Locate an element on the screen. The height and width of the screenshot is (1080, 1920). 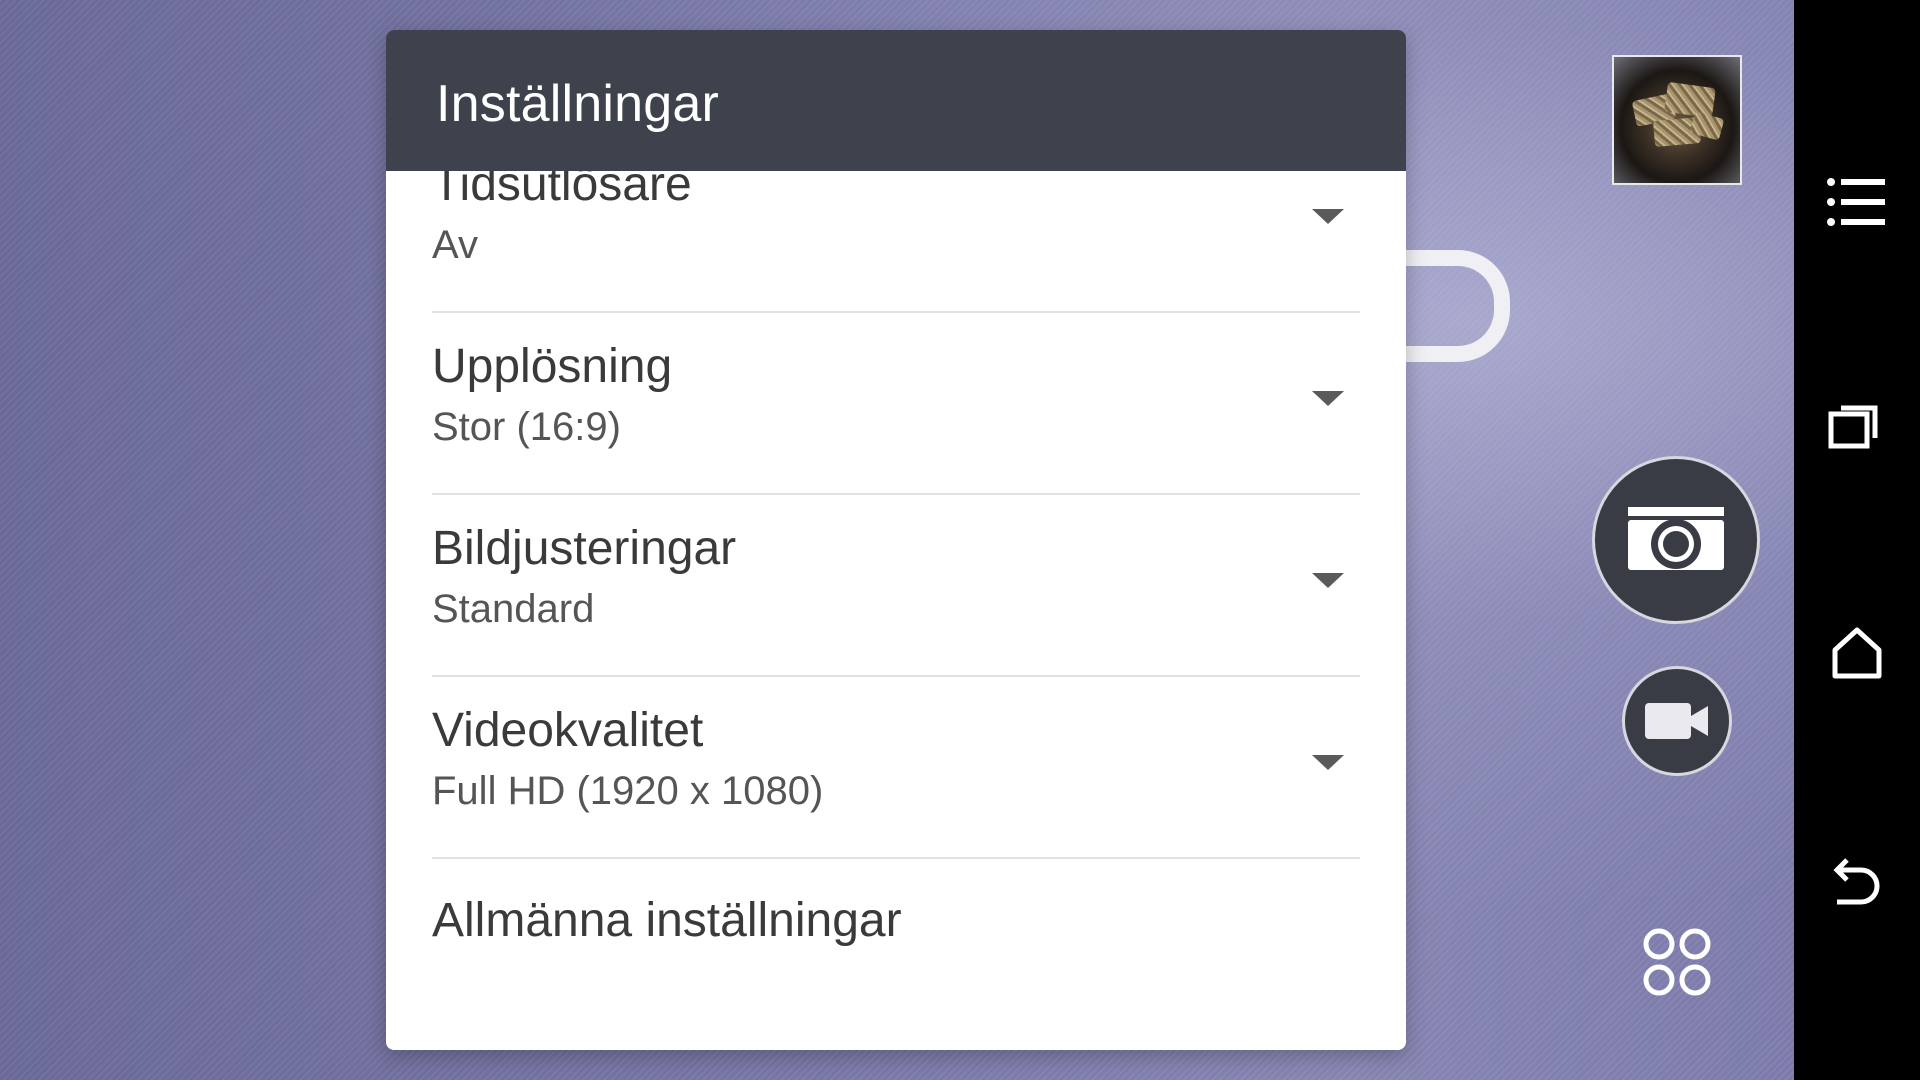
grid-circles-icon is located at coordinates (1677, 962).